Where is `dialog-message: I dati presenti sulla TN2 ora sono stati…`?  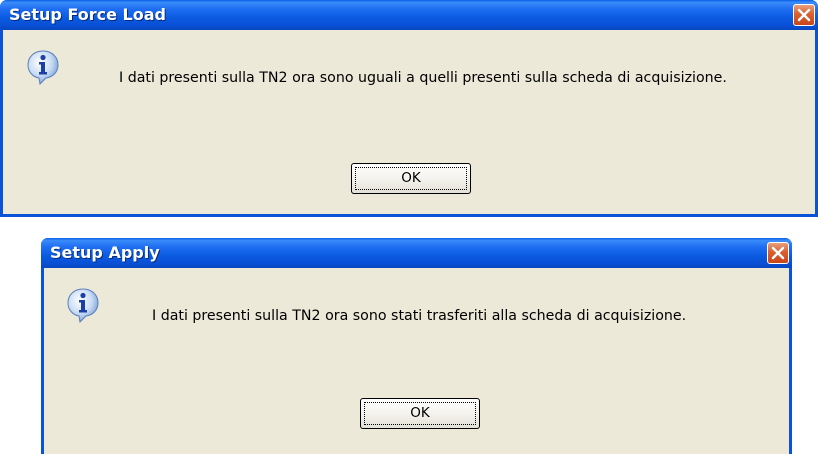 dialog-message: I dati presenti sulla TN2 ora sono stati… is located at coordinates (419, 316).